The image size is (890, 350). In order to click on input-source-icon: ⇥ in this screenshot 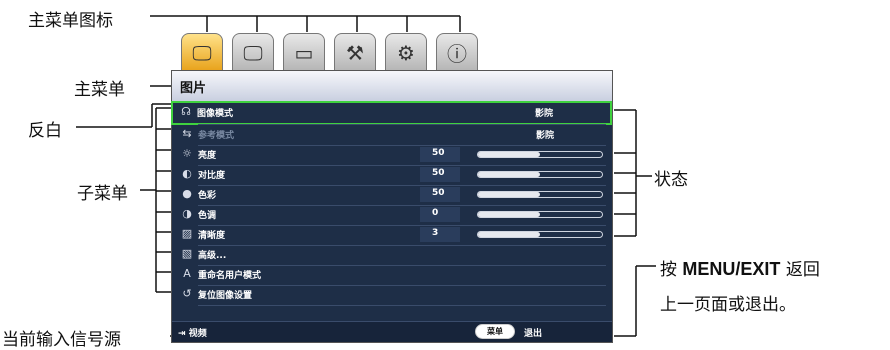, I will do `click(183, 334)`.